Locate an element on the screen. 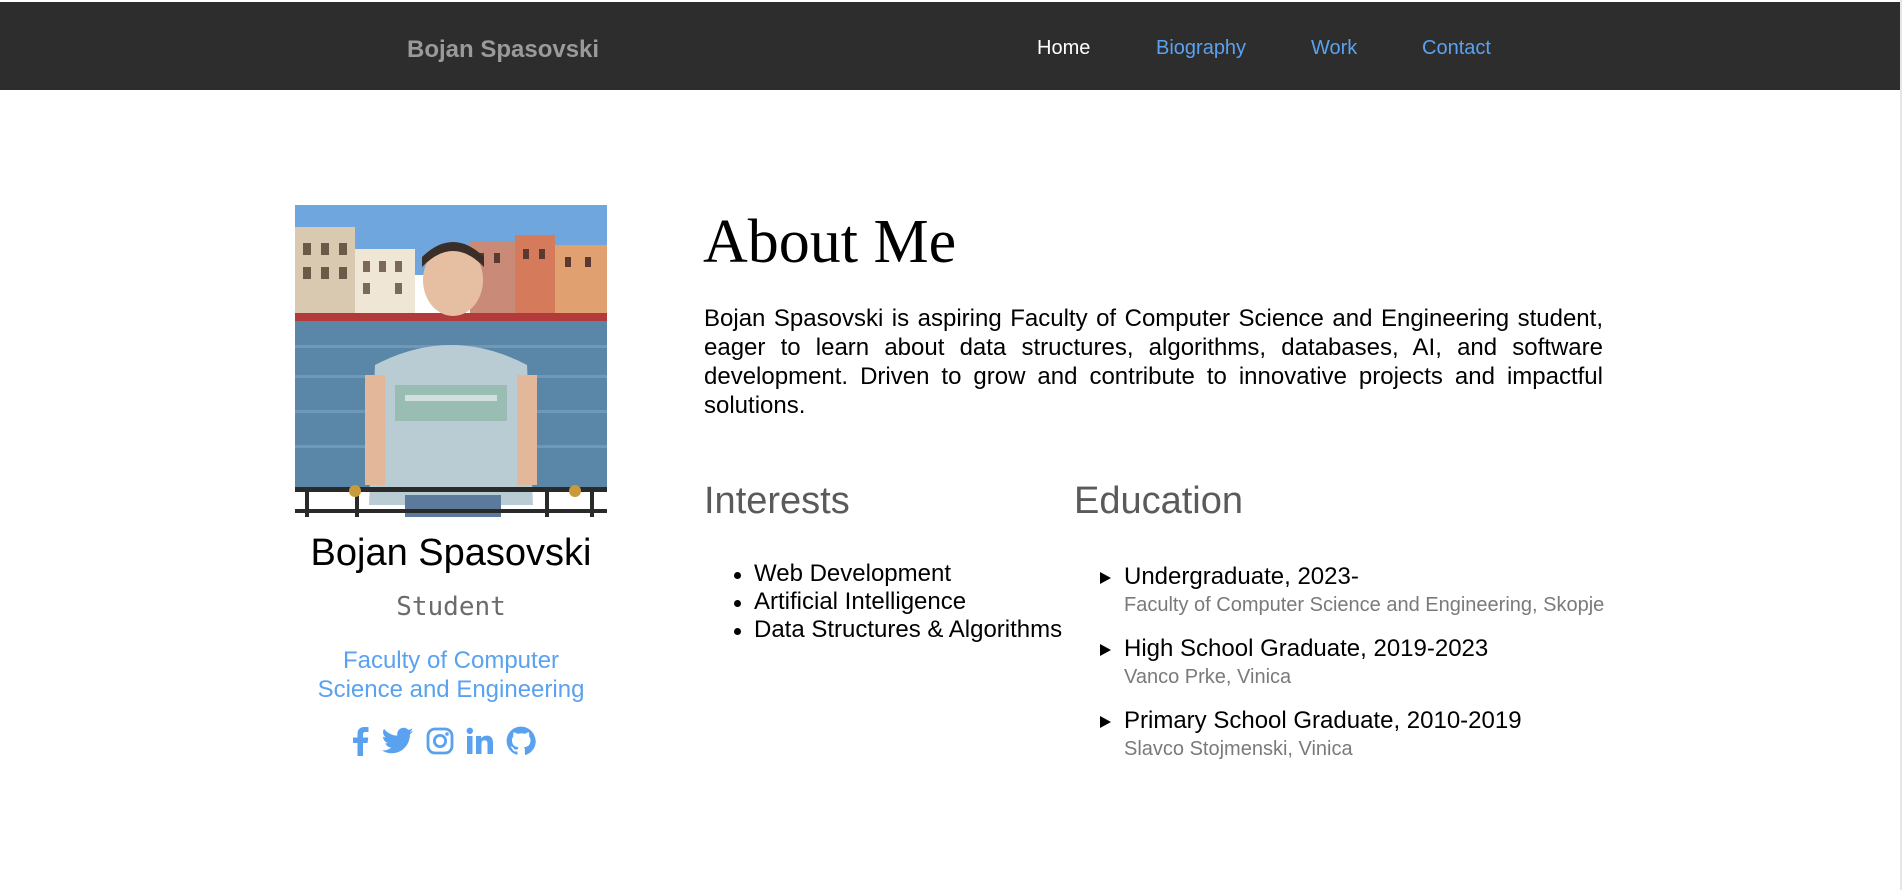  nav-work-link: Work is located at coordinates (1334, 48).